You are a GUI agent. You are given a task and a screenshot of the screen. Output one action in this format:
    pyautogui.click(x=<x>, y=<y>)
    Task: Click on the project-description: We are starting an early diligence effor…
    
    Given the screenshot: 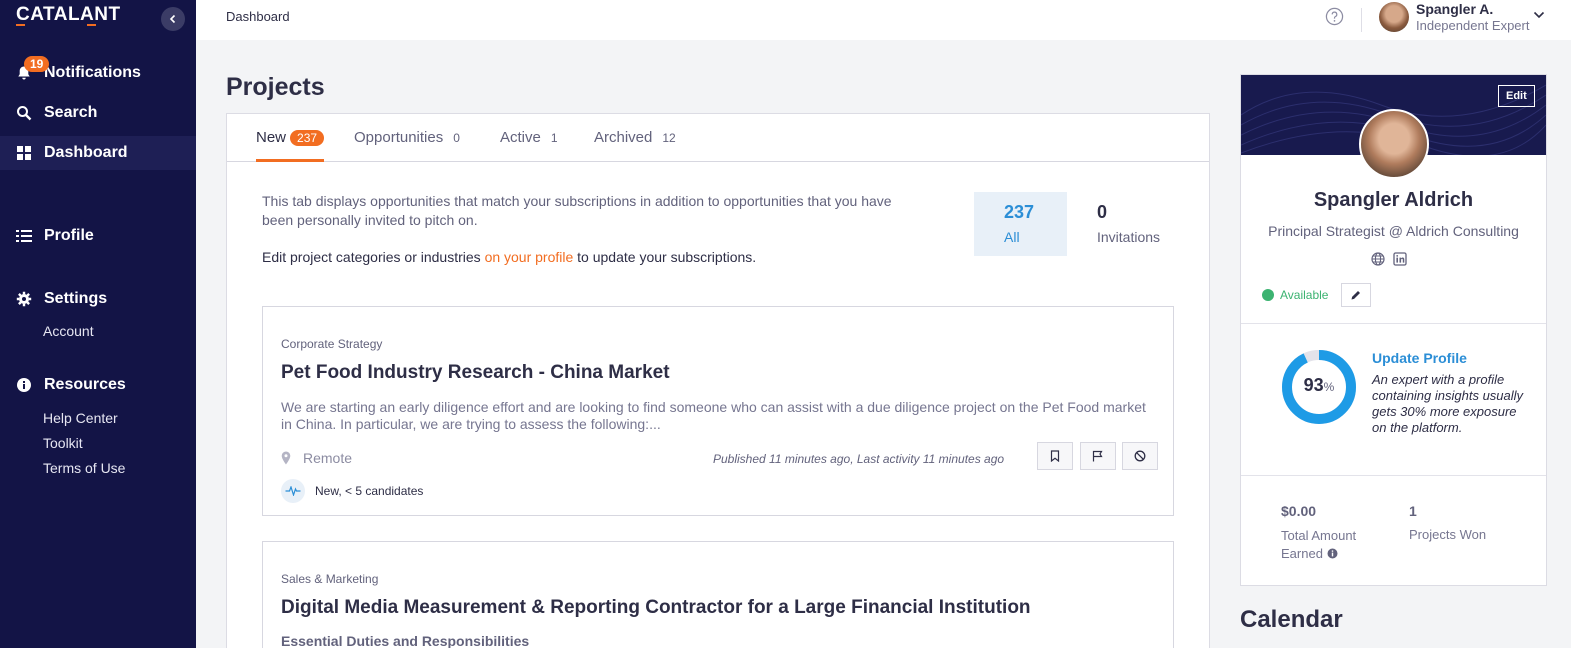 What is the action you would take?
    pyautogui.click(x=713, y=415)
    